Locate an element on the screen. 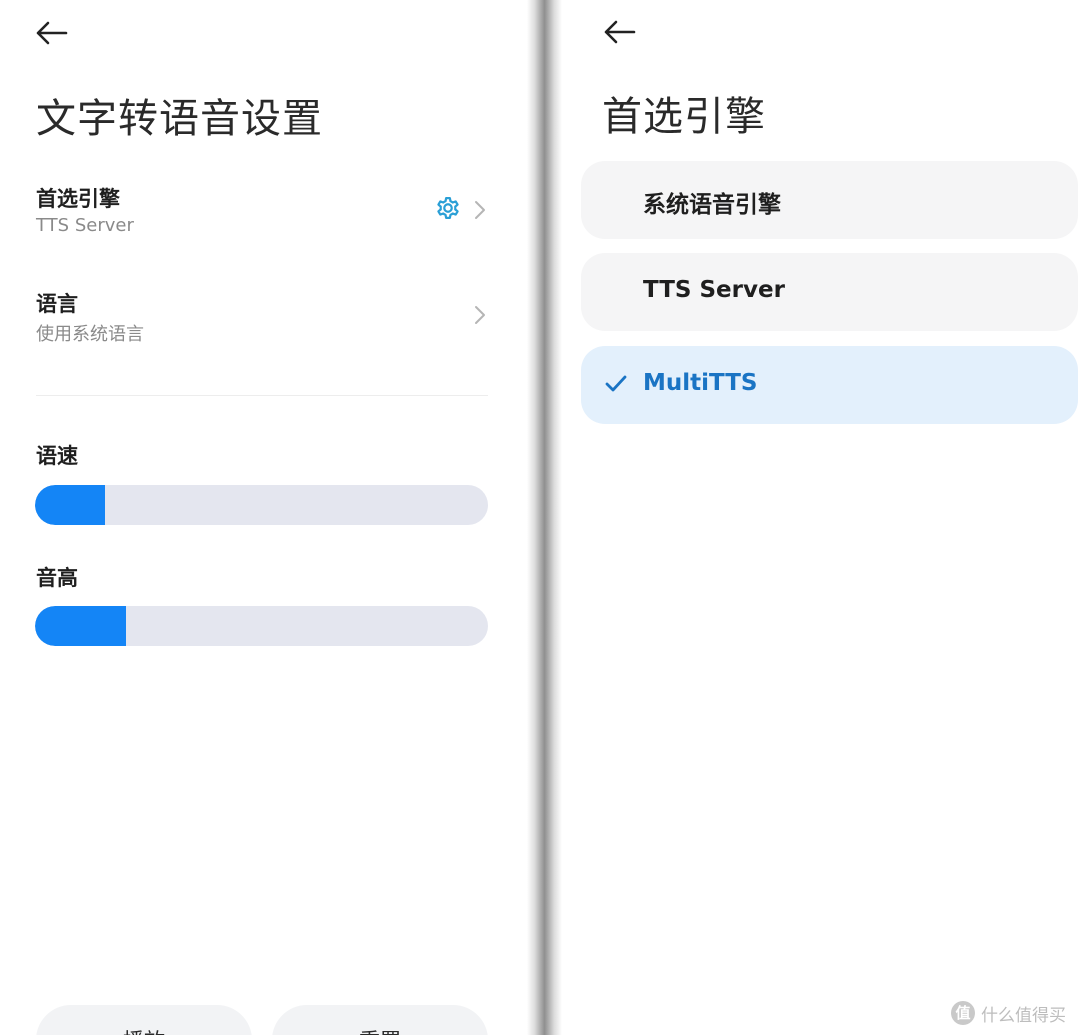 The height and width of the screenshot is (1035, 1080). page-title: 文字转语音设置 is located at coordinates (179, 119).